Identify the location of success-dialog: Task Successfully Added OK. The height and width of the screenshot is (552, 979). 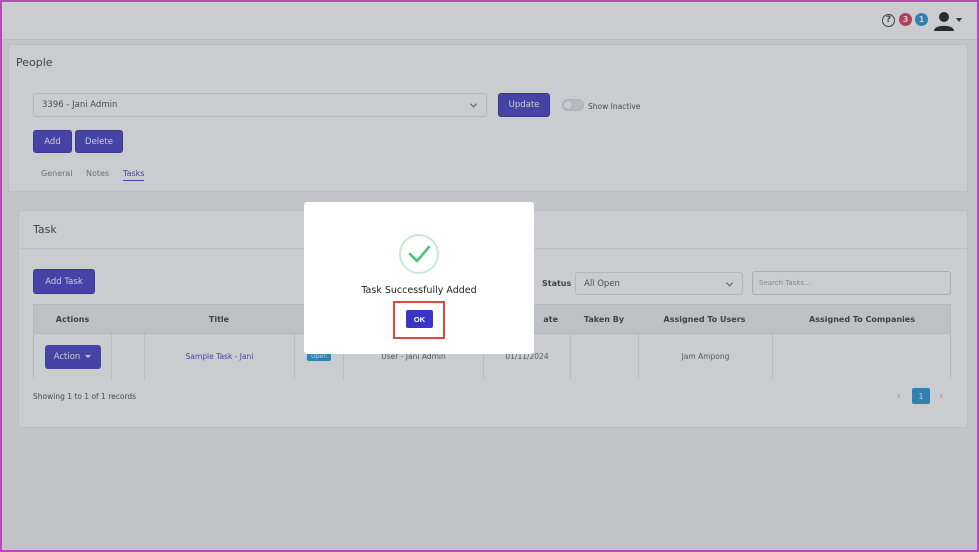
(419, 278).